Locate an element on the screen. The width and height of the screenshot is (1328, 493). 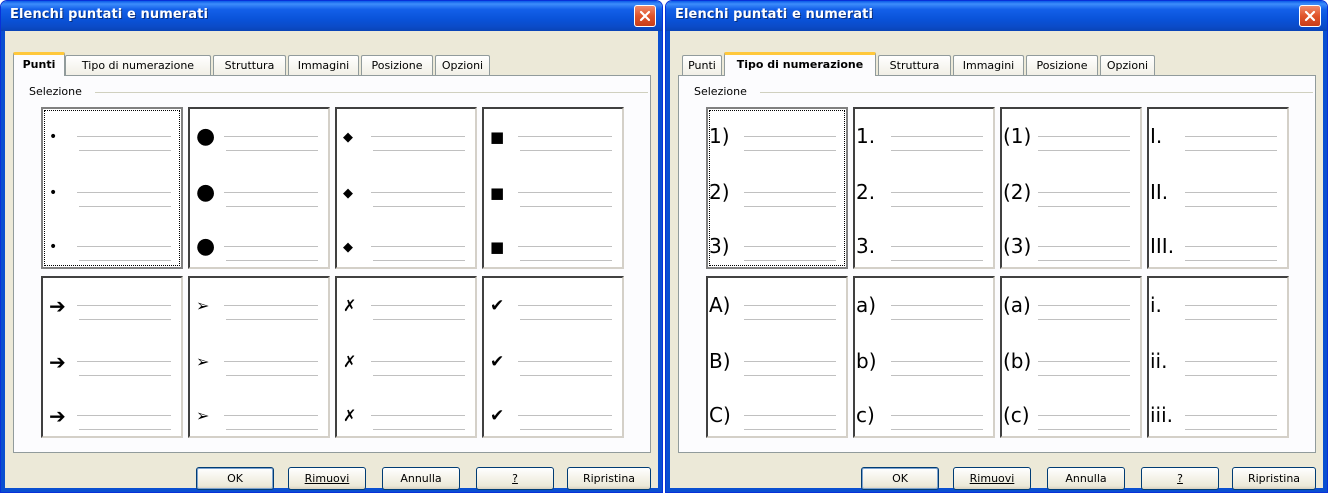
selection-cell: I. II. III. is located at coordinates (1218, 188).